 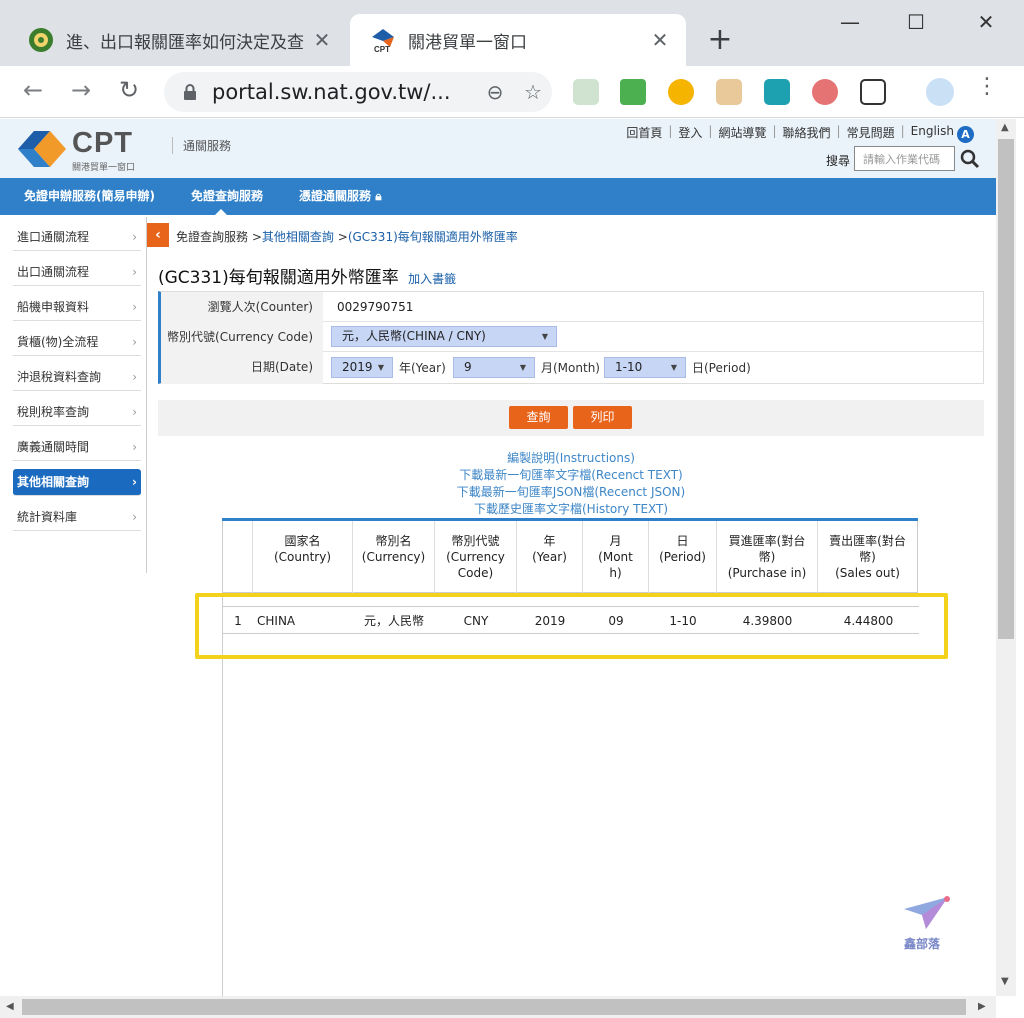 I want to click on vertical-scroll-thumb, so click(x=1006, y=389).